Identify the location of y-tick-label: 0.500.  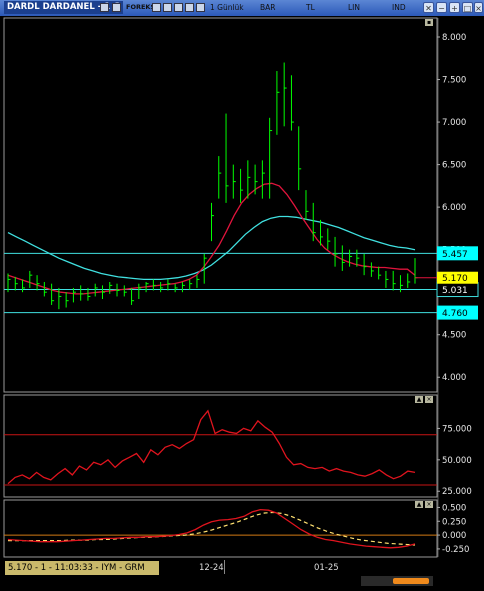
(454, 508).